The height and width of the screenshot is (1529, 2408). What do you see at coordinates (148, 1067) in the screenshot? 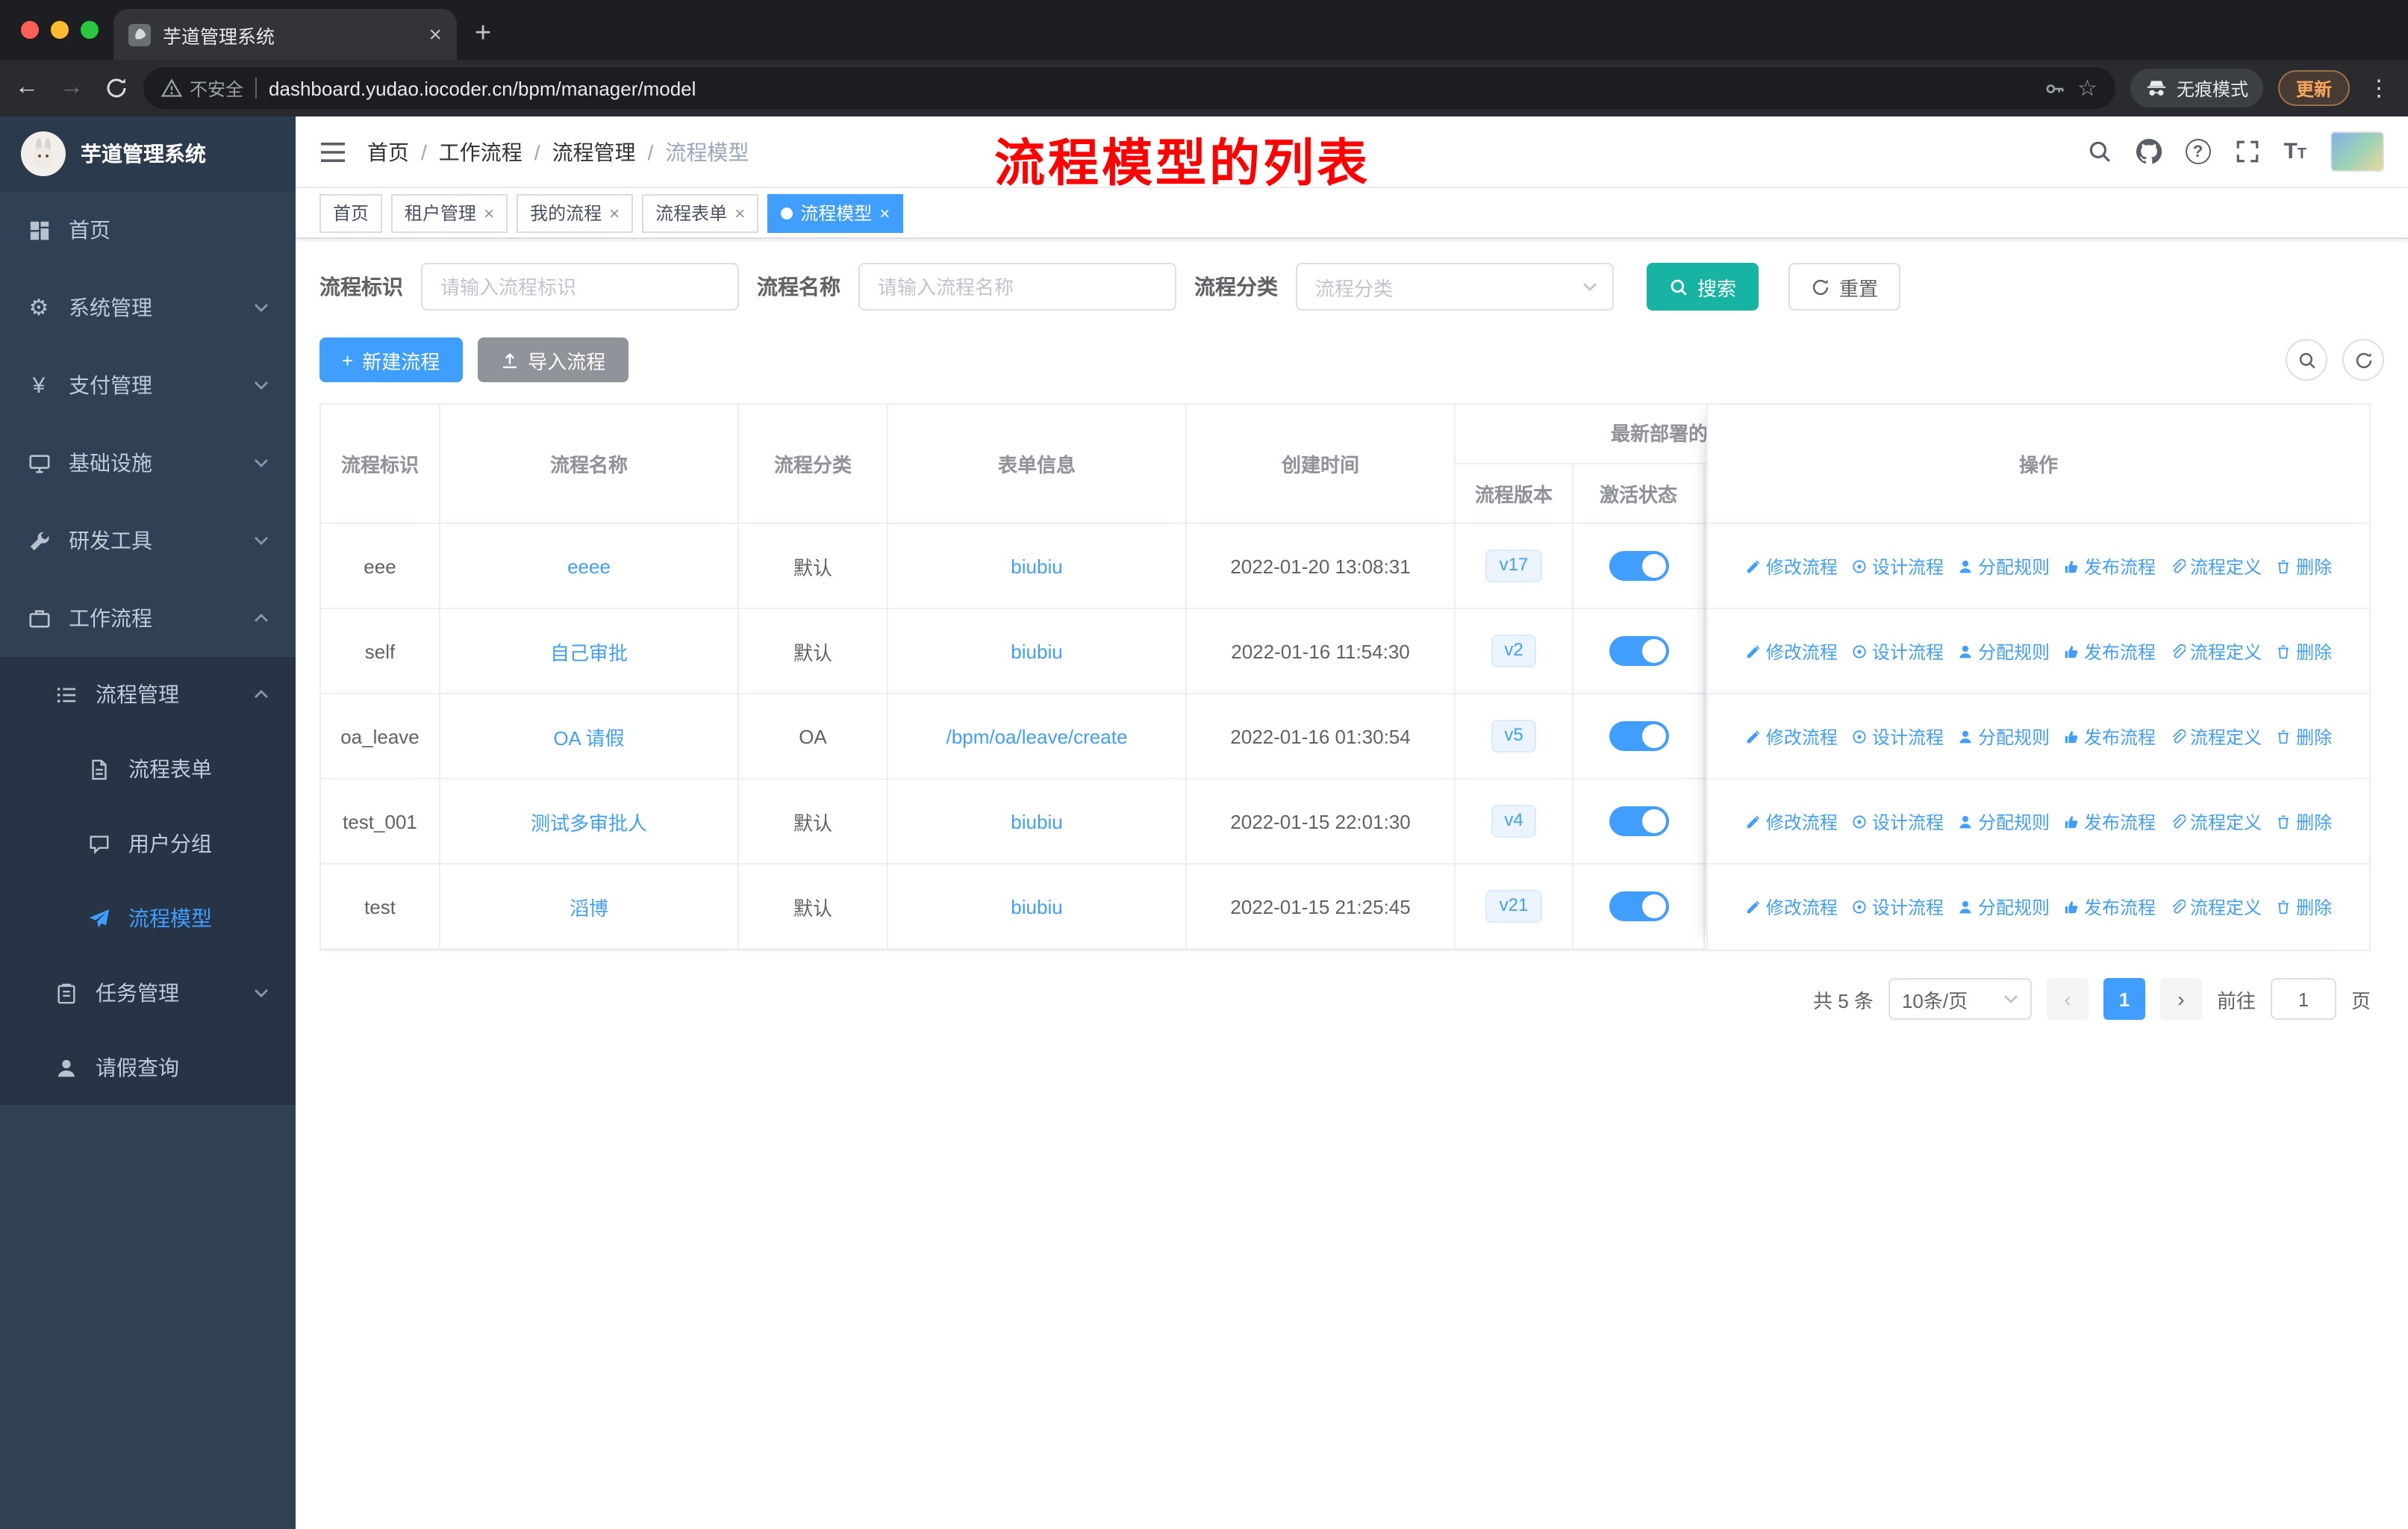
I see `sidebar-item-leave-query: 请假查询` at bounding box center [148, 1067].